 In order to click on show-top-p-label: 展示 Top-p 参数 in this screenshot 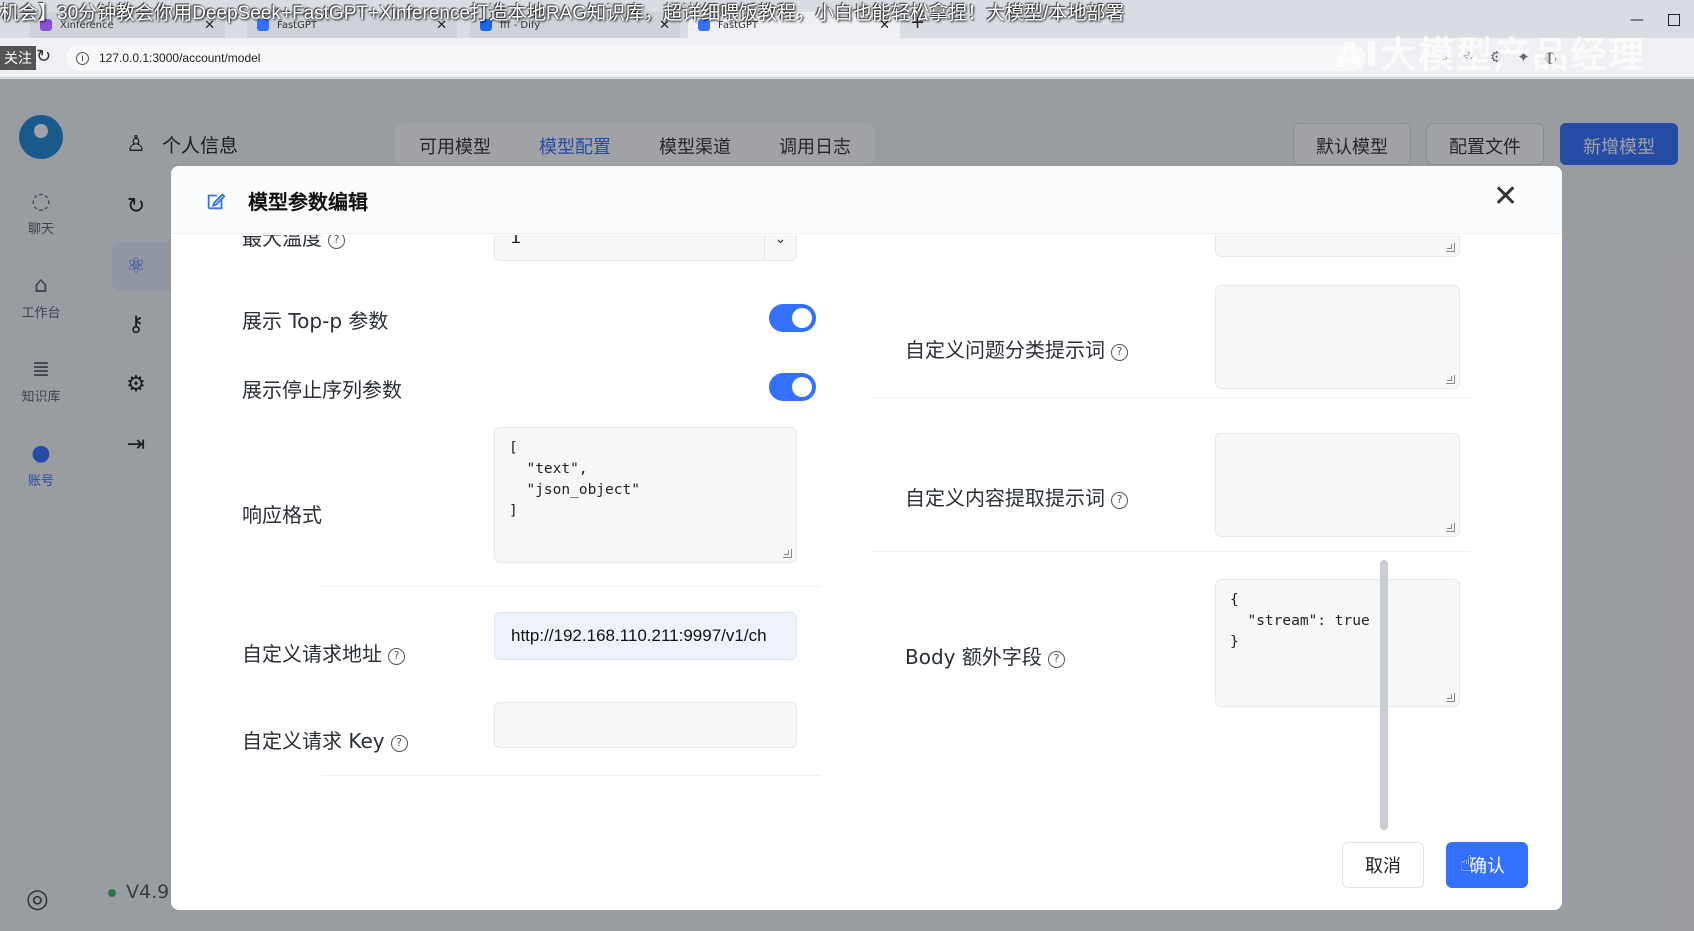, I will do `click(315, 321)`.